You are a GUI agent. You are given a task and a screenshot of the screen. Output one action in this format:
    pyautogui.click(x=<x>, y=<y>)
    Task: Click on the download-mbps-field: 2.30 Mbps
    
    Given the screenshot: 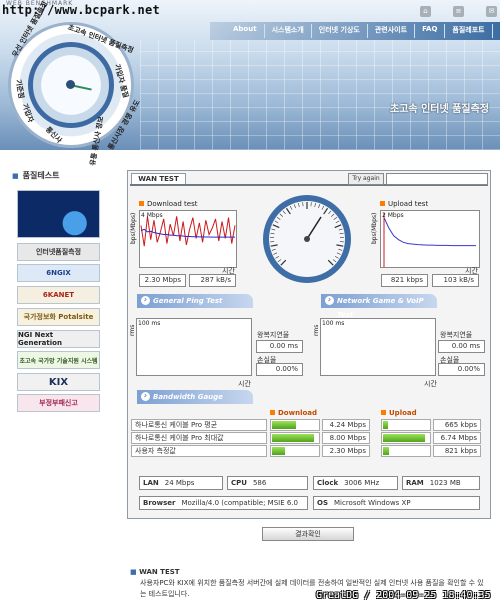 What is the action you would take?
    pyautogui.click(x=162, y=280)
    